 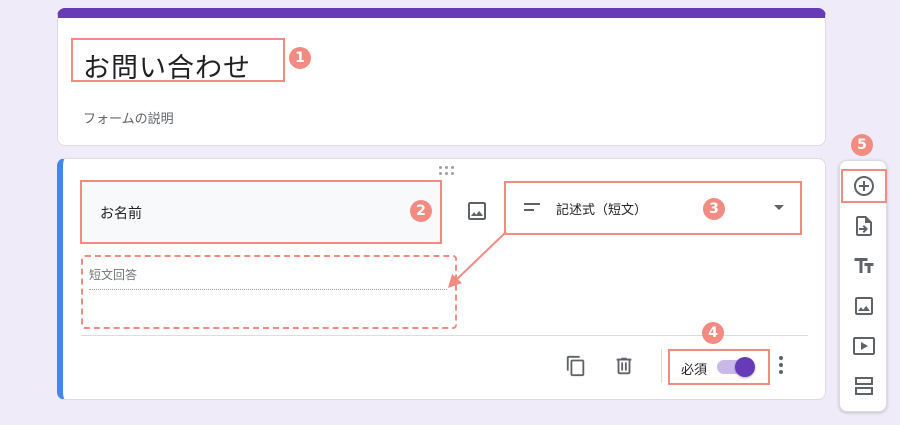 What do you see at coordinates (602, 210) in the screenshot?
I see `question-type-label: 記述式（短文）` at bounding box center [602, 210].